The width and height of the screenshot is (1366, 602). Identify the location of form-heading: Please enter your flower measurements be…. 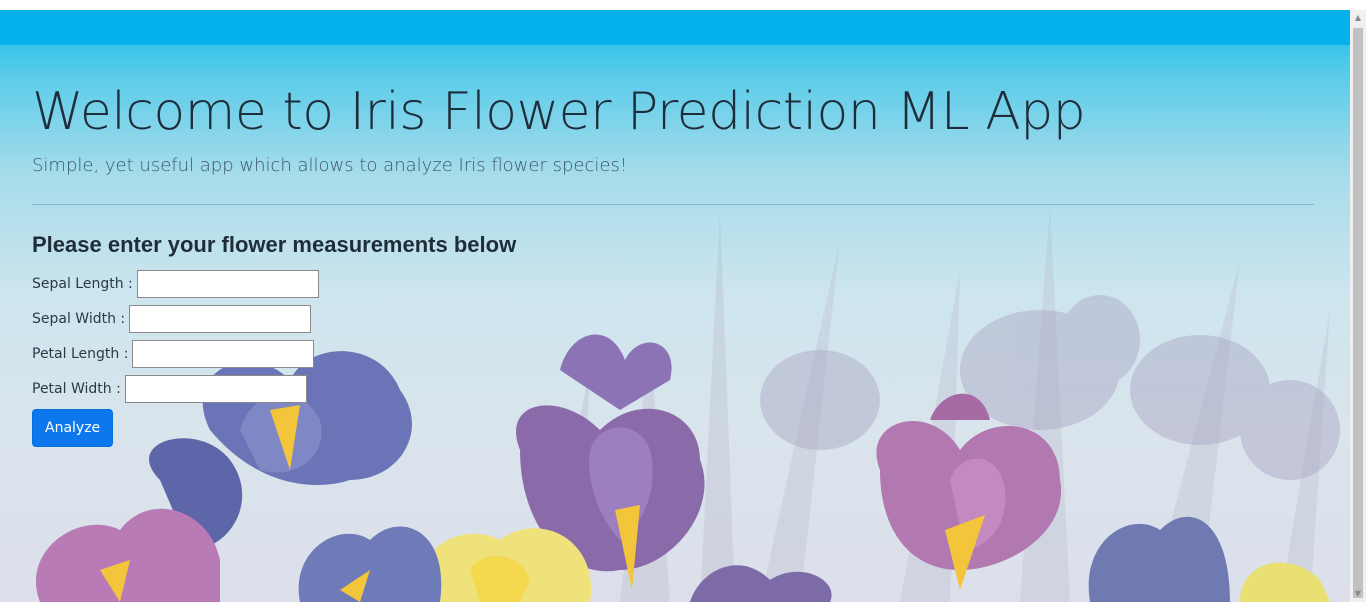
(274, 244).